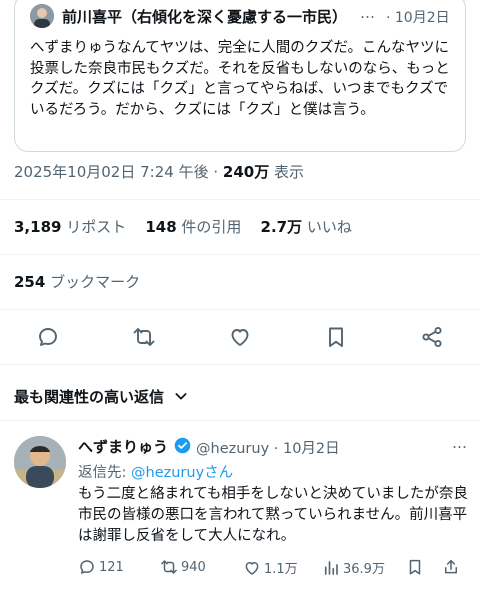 The image size is (480, 590). Describe the element at coordinates (182, 445) in the screenshot. I see `verified-badge-icon` at that location.